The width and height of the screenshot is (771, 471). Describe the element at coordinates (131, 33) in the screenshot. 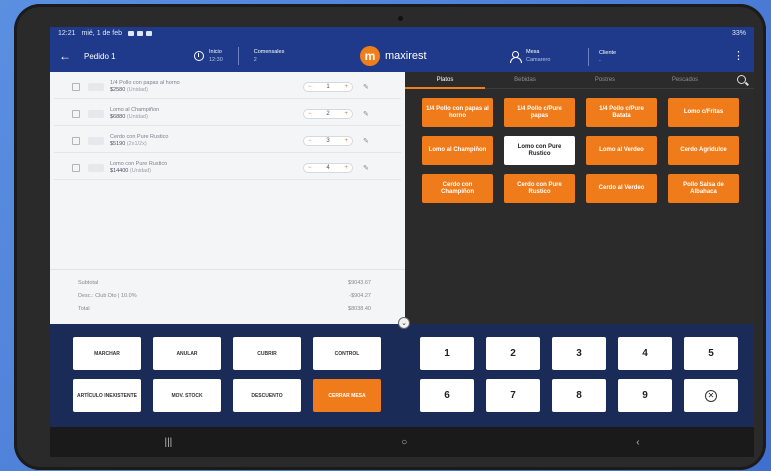

I see `calendar-icon` at that location.